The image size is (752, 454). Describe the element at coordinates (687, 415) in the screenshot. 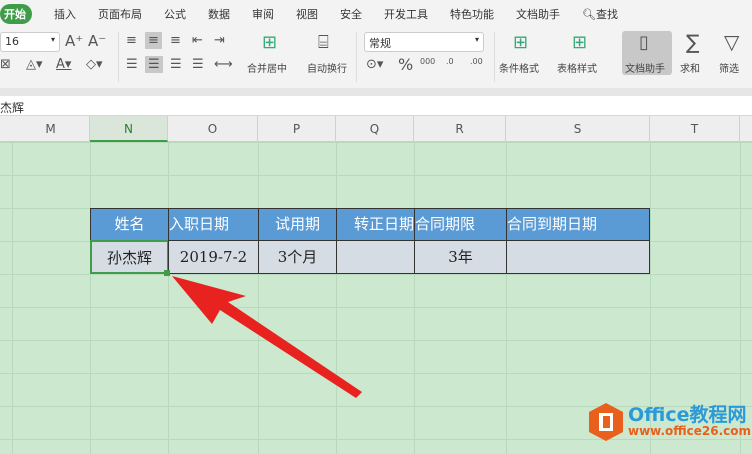

I see `watermark-title: Office教程网` at that location.